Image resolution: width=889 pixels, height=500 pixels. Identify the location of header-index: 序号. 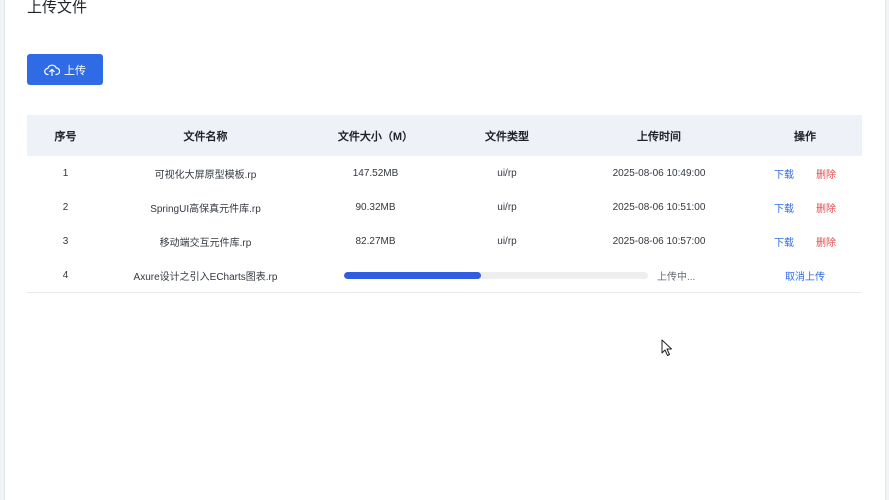
(65, 136).